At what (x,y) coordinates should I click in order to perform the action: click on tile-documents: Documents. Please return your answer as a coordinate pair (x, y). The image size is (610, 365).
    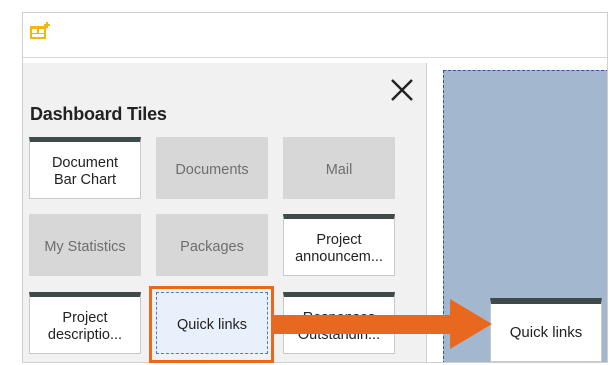
    Looking at the image, I should click on (212, 168).